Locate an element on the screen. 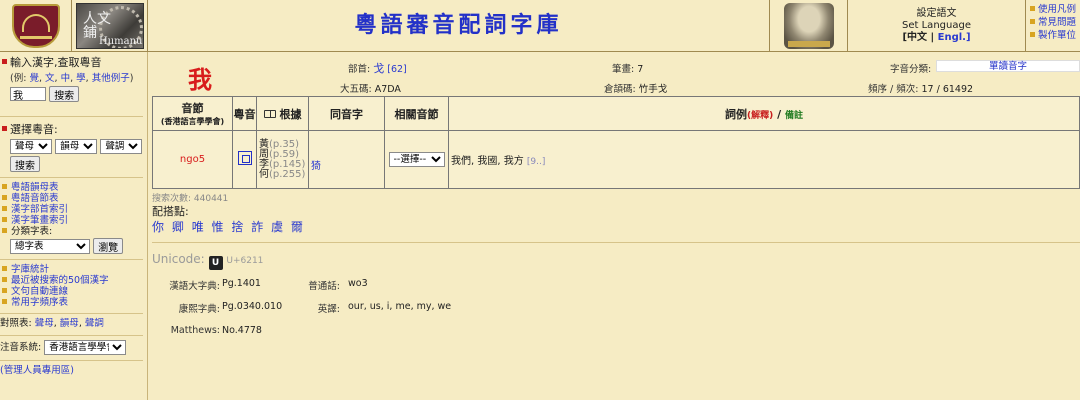 This screenshot has height=400, width=1080. language-panel: 設定語文 Set Language [中文 | Engl.] is located at coordinates (937, 26).